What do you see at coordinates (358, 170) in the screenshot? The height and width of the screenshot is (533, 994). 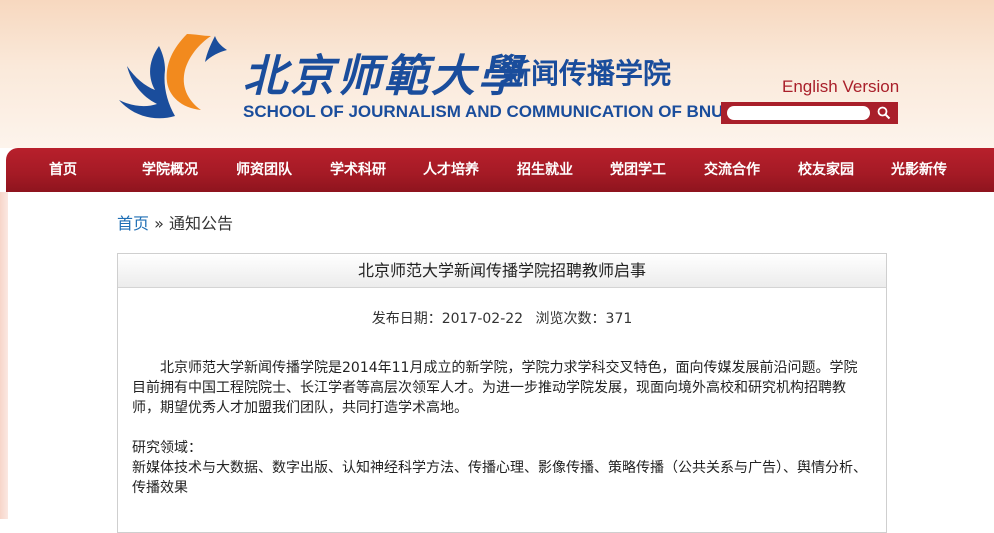 I see `nav-item-research: 学术科研` at bounding box center [358, 170].